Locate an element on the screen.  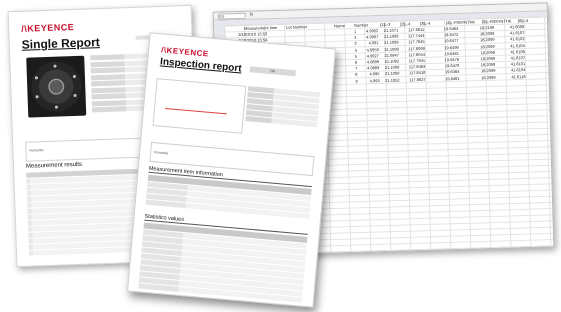
header-time: Measurement time is located at coordinates (261, 27).